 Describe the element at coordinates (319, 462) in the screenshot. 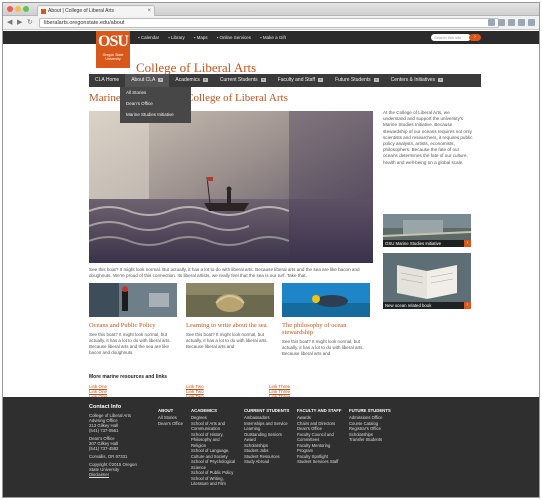

I see `footer-link: Student Services Staff` at that location.